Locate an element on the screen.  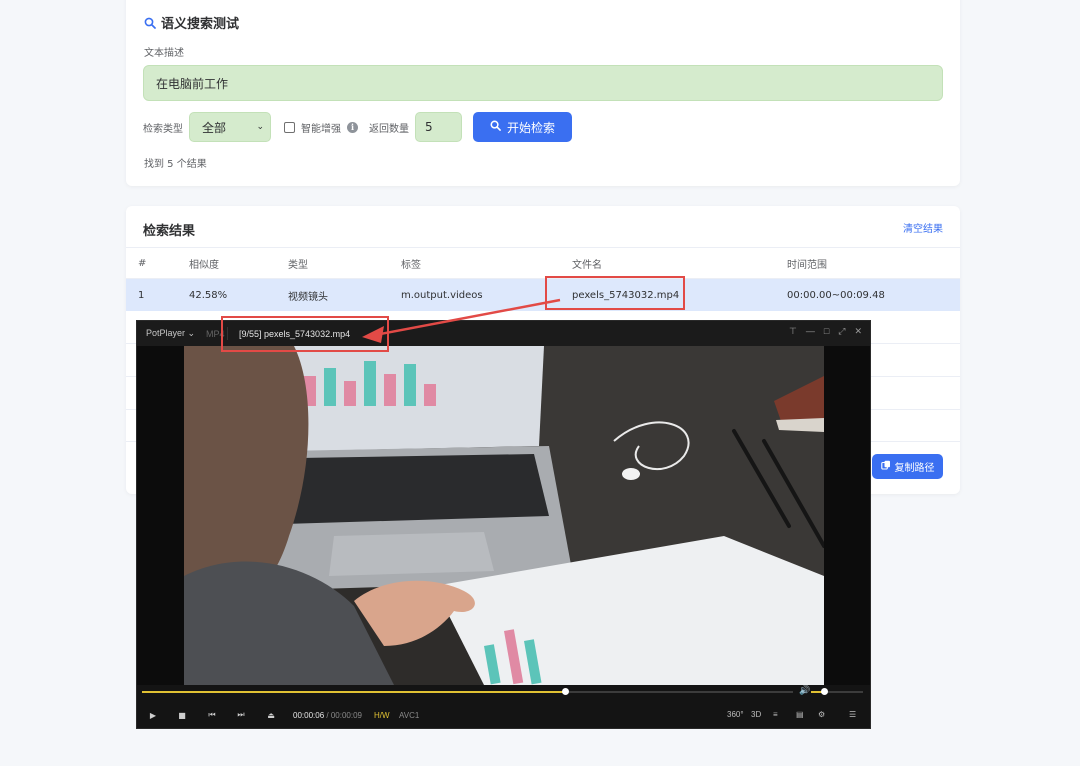
start-search-label: 开始检索 is located at coordinates (530, 127).